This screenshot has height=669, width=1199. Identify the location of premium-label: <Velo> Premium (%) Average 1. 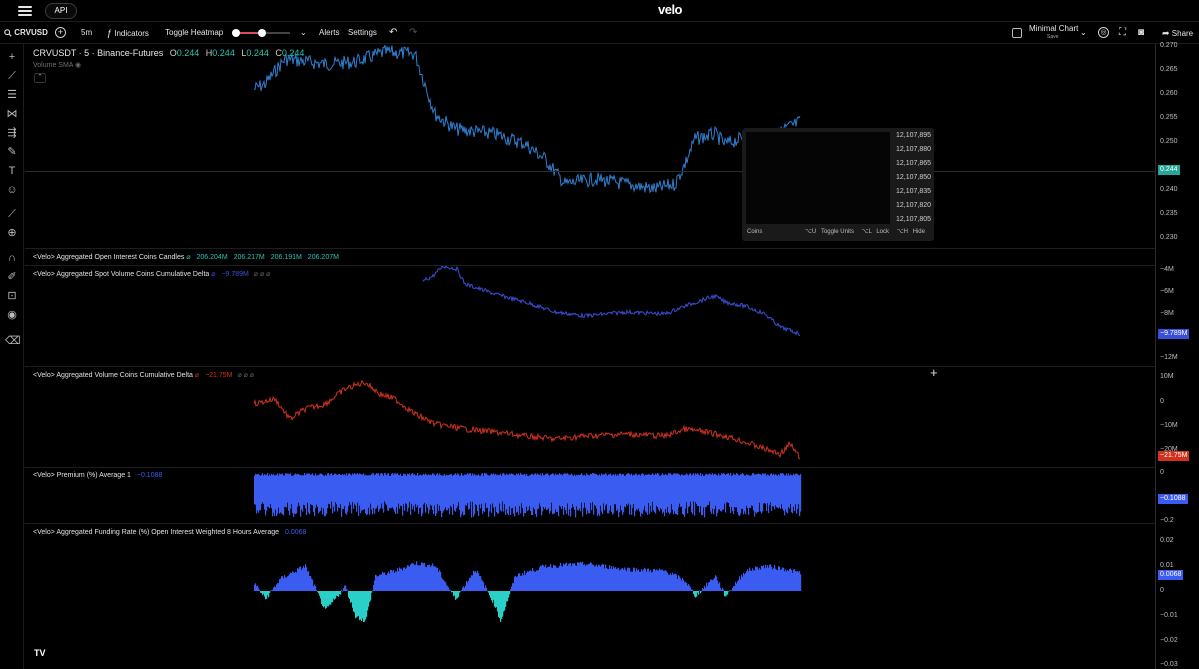
(82, 475).